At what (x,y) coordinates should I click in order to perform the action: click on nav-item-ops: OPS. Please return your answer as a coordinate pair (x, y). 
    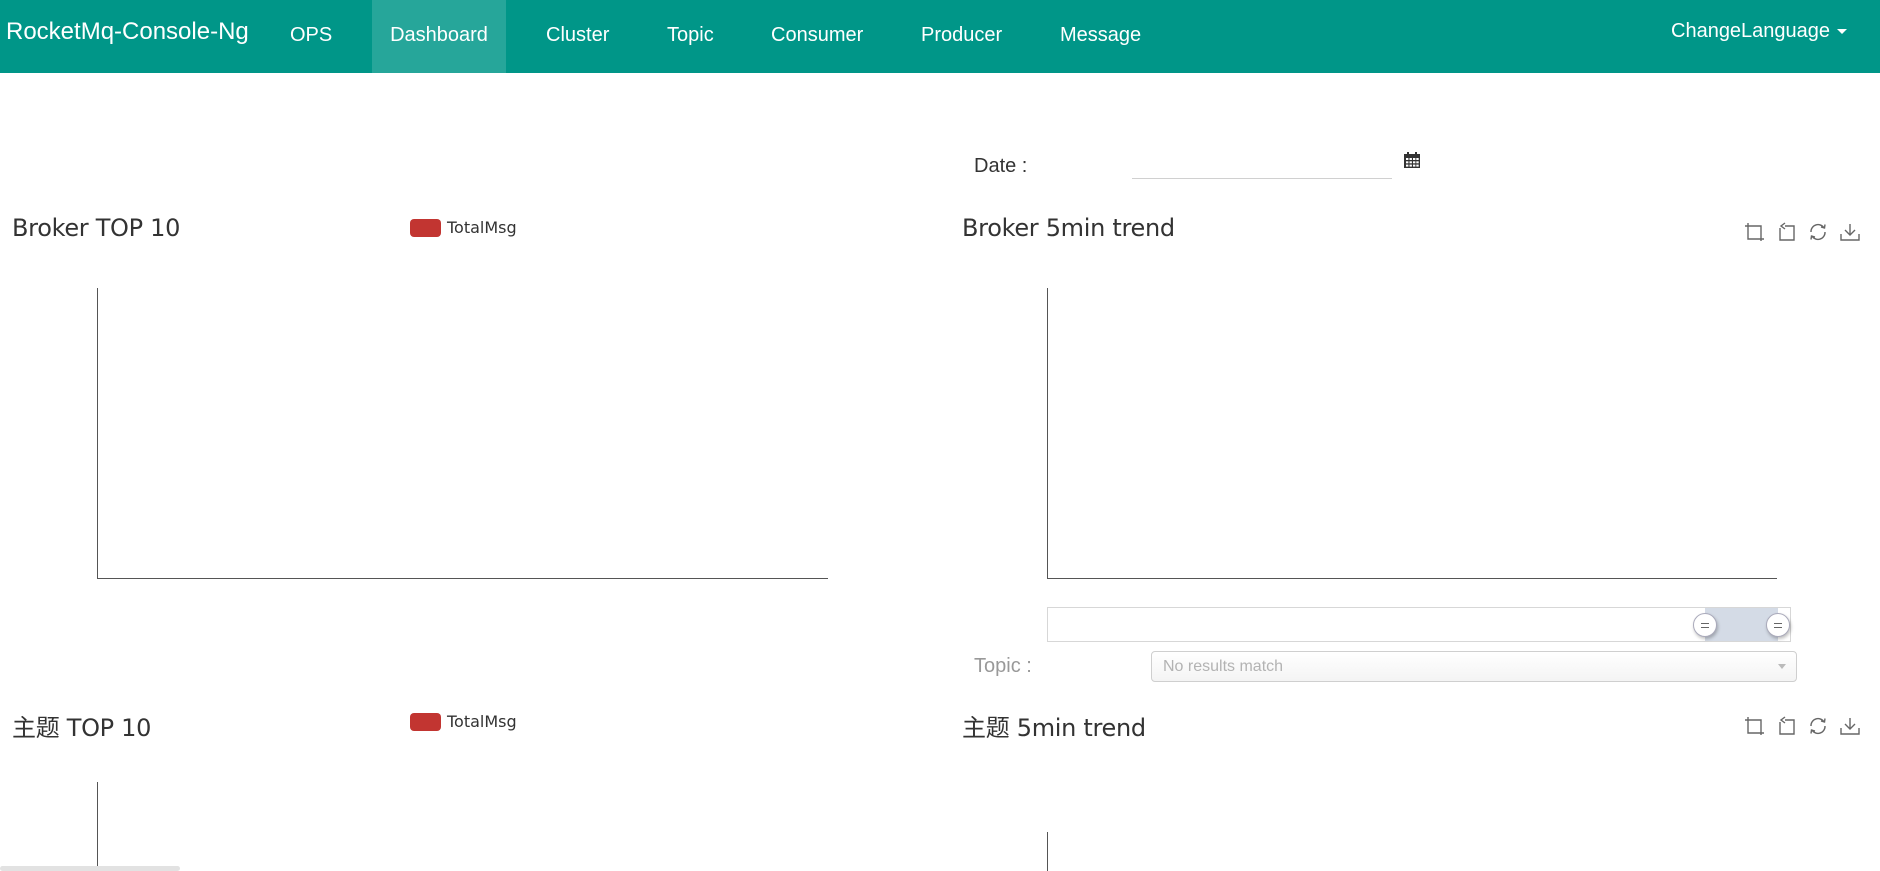
    Looking at the image, I should click on (311, 36).